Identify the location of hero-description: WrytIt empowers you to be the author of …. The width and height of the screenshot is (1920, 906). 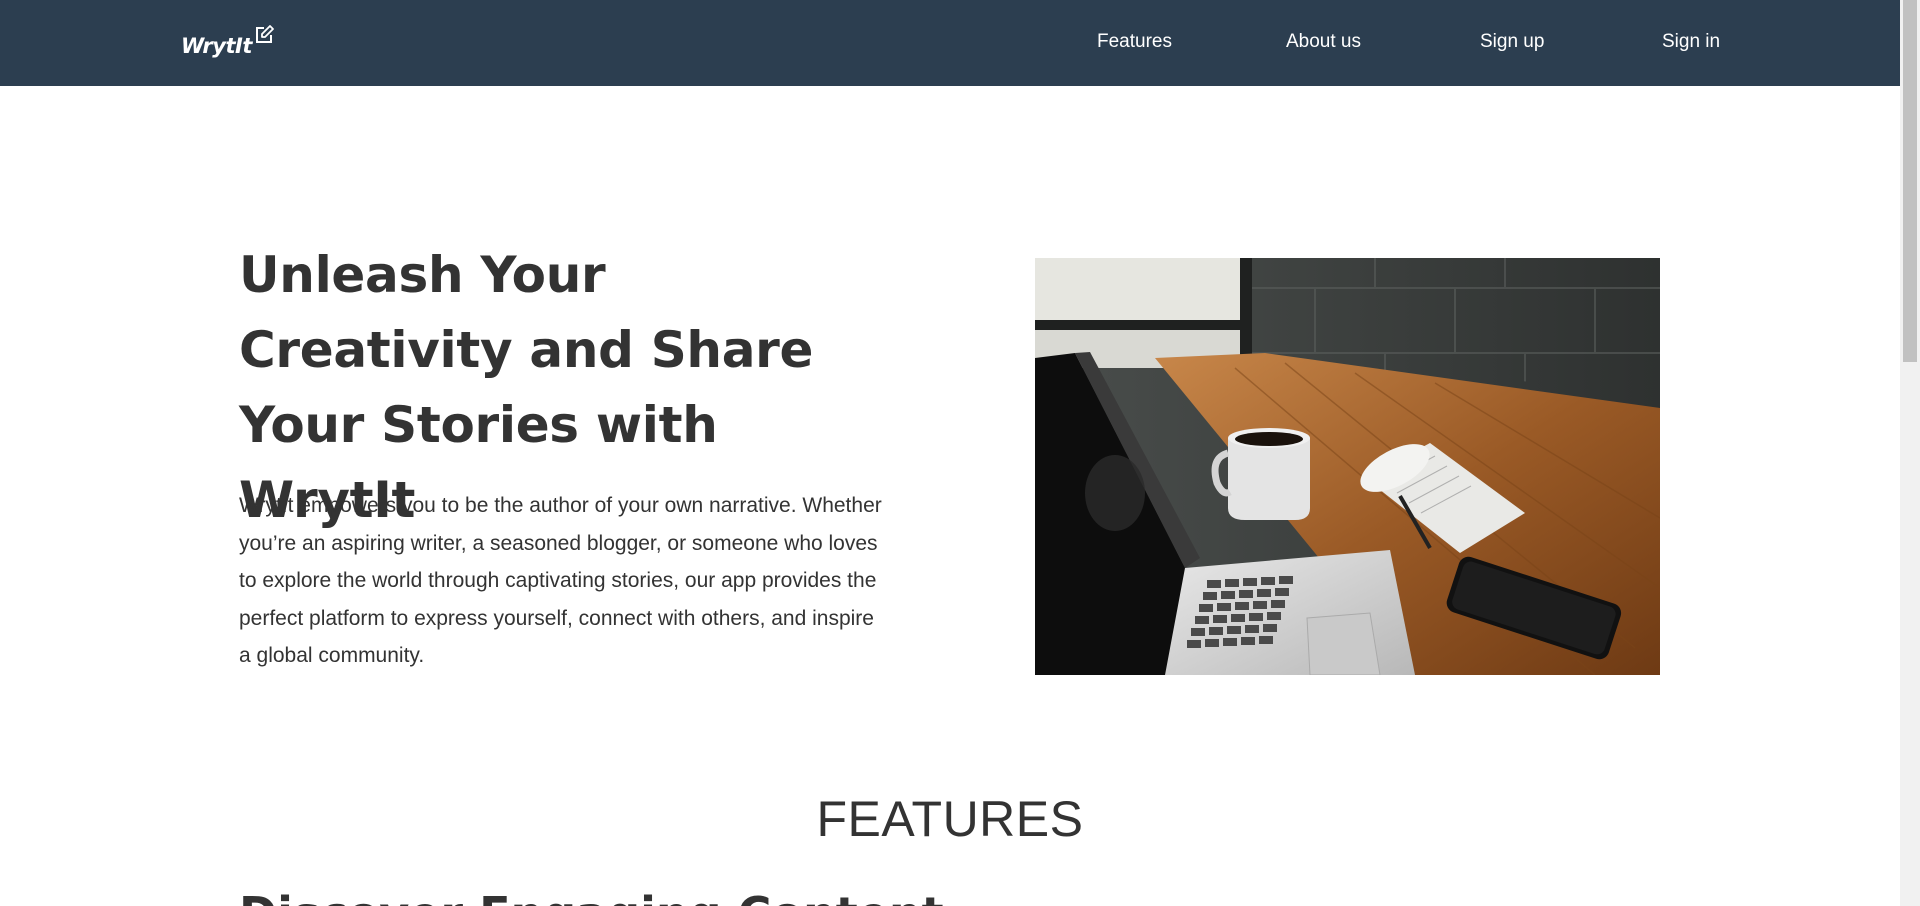
(560, 580).